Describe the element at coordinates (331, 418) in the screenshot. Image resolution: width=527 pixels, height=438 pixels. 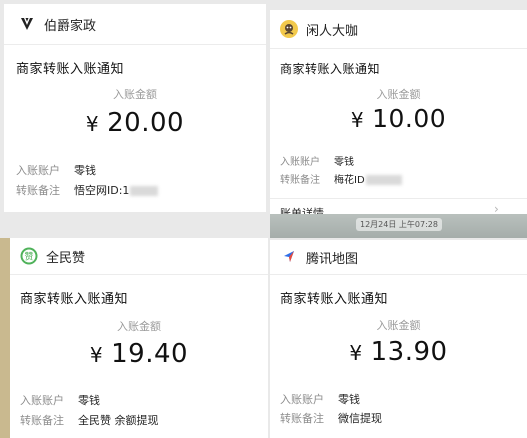
I see `remark-row: 转账备注 微信提现` at that location.